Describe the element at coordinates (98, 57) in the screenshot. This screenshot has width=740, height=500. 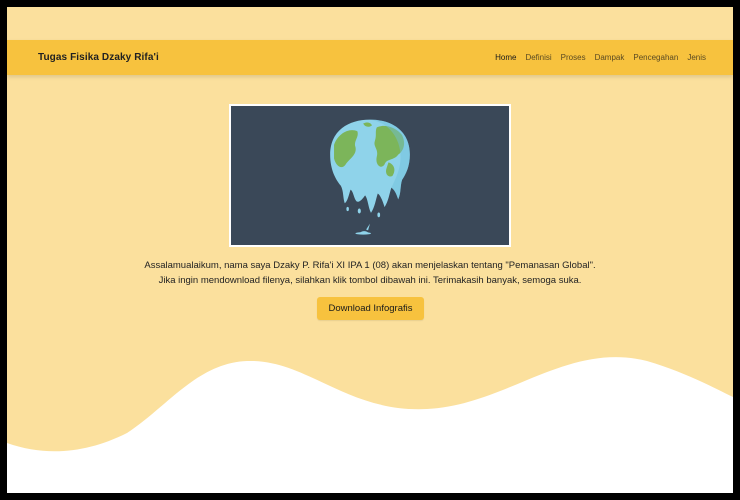
I see `navbar-brand: Tugas Fisika Dzaky Rifa'i` at that location.